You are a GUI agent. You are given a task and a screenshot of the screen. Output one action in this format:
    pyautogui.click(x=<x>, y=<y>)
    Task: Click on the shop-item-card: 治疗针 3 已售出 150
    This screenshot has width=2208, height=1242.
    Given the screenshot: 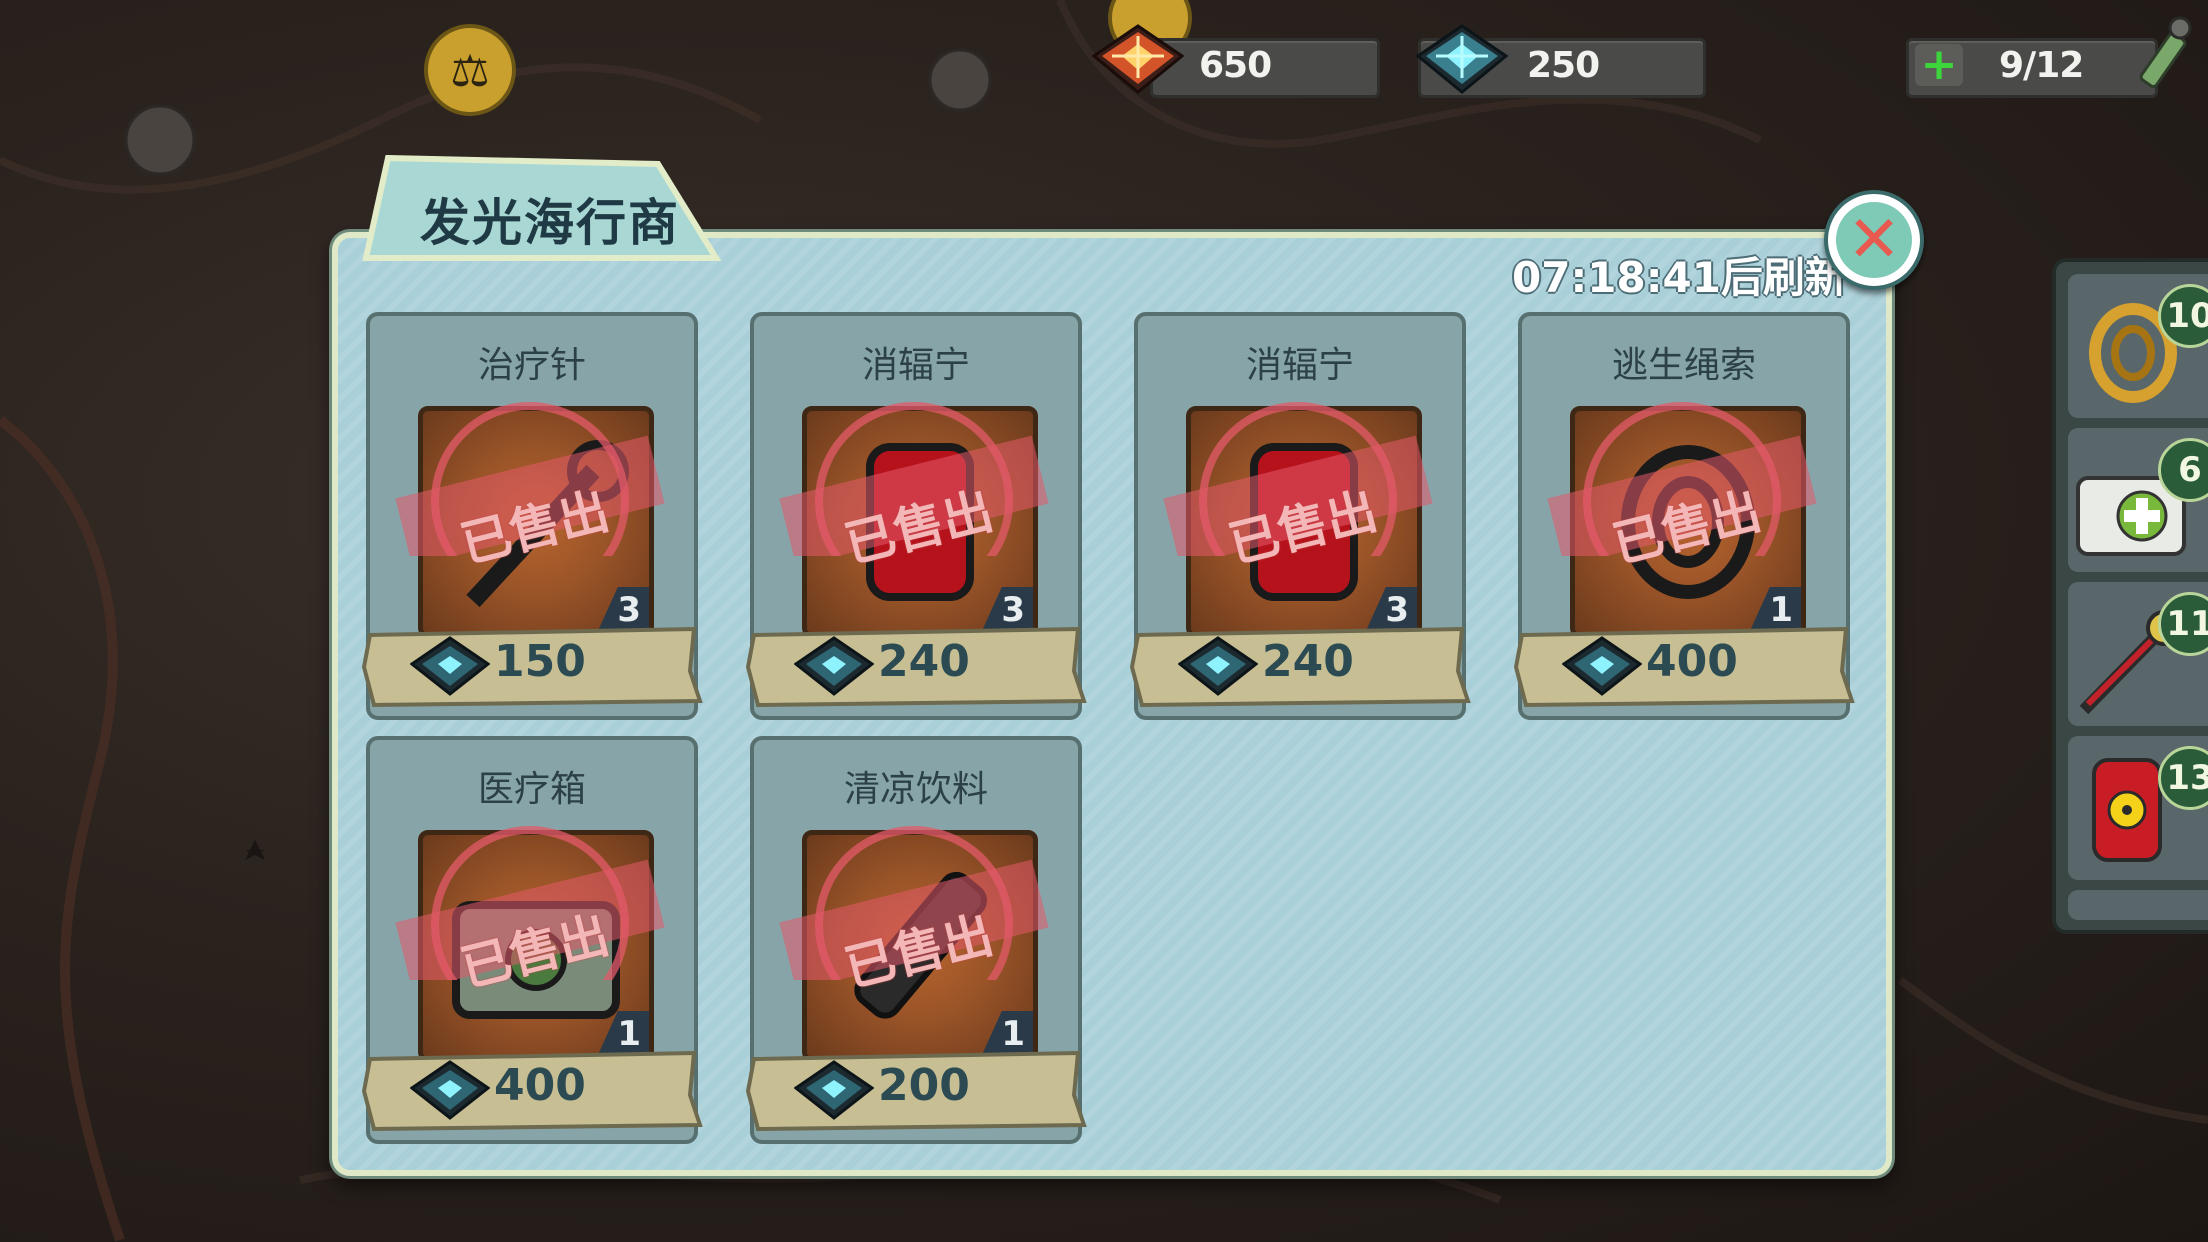 What is the action you would take?
    pyautogui.click(x=532, y=516)
    